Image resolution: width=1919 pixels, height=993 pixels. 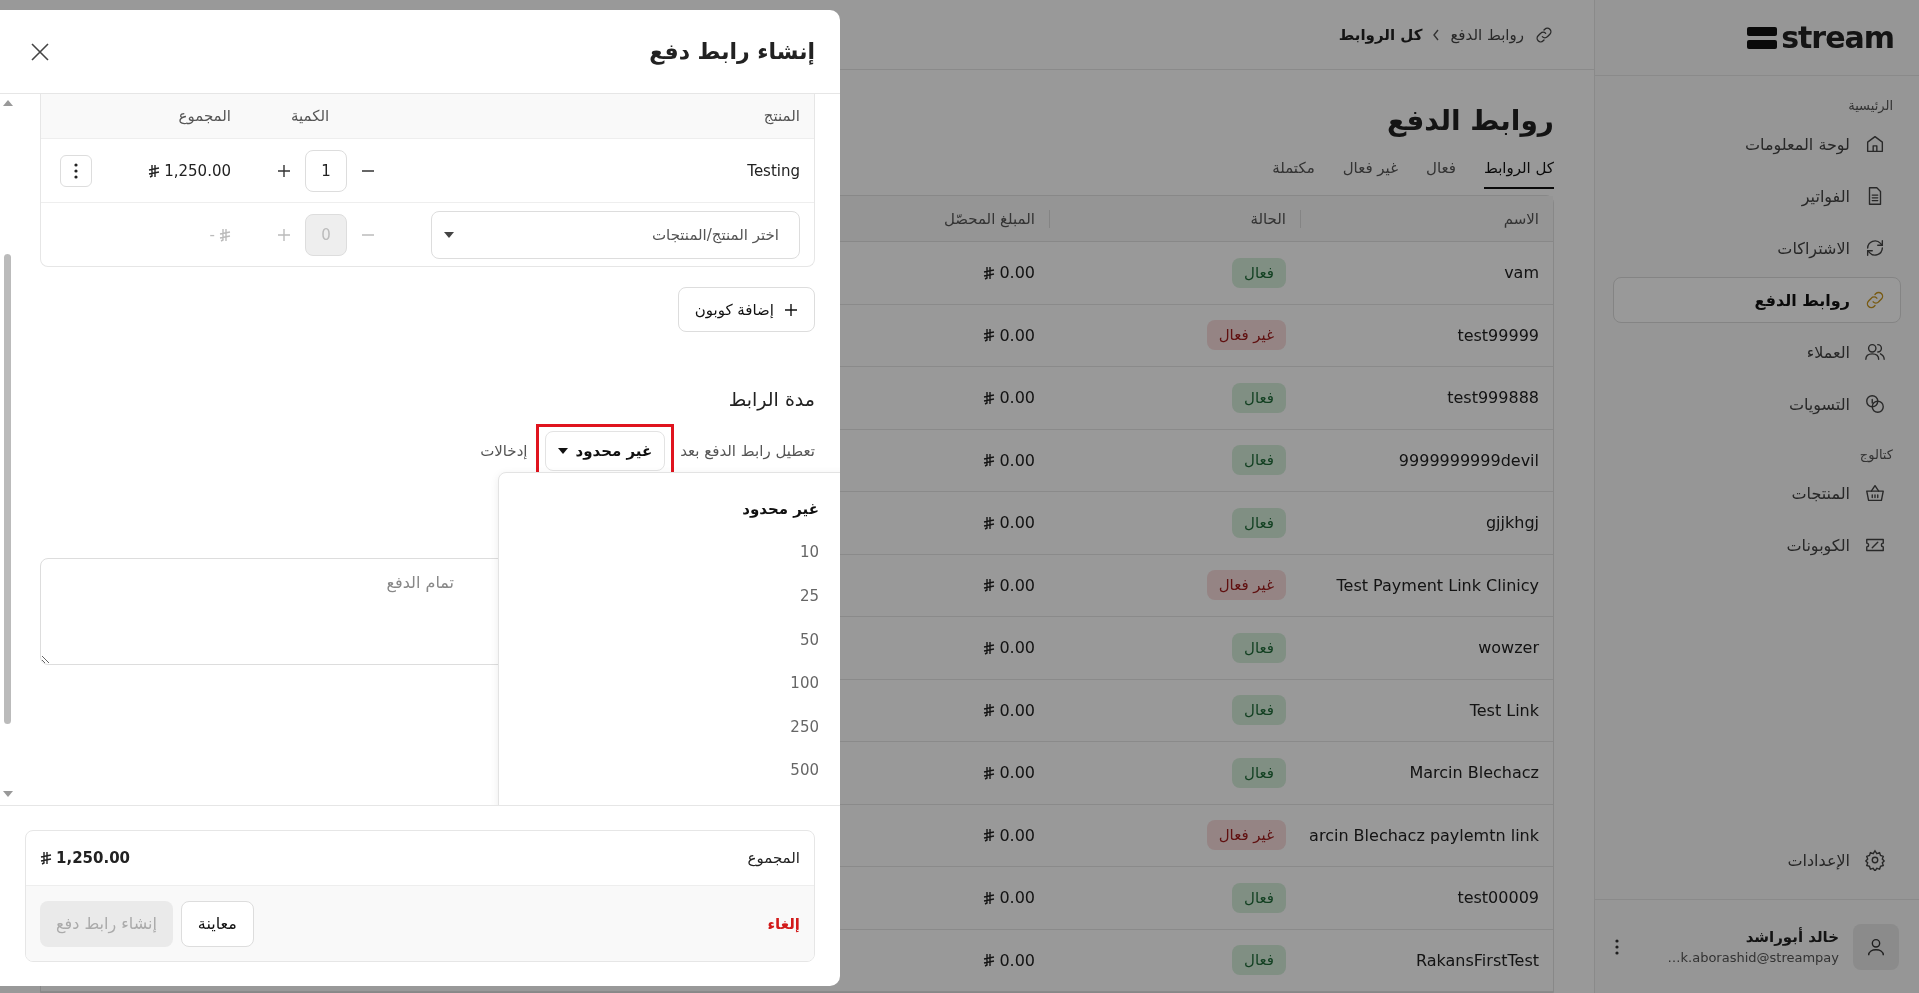 What do you see at coordinates (1370, 174) in the screenshot?
I see `tab: غير فعال` at bounding box center [1370, 174].